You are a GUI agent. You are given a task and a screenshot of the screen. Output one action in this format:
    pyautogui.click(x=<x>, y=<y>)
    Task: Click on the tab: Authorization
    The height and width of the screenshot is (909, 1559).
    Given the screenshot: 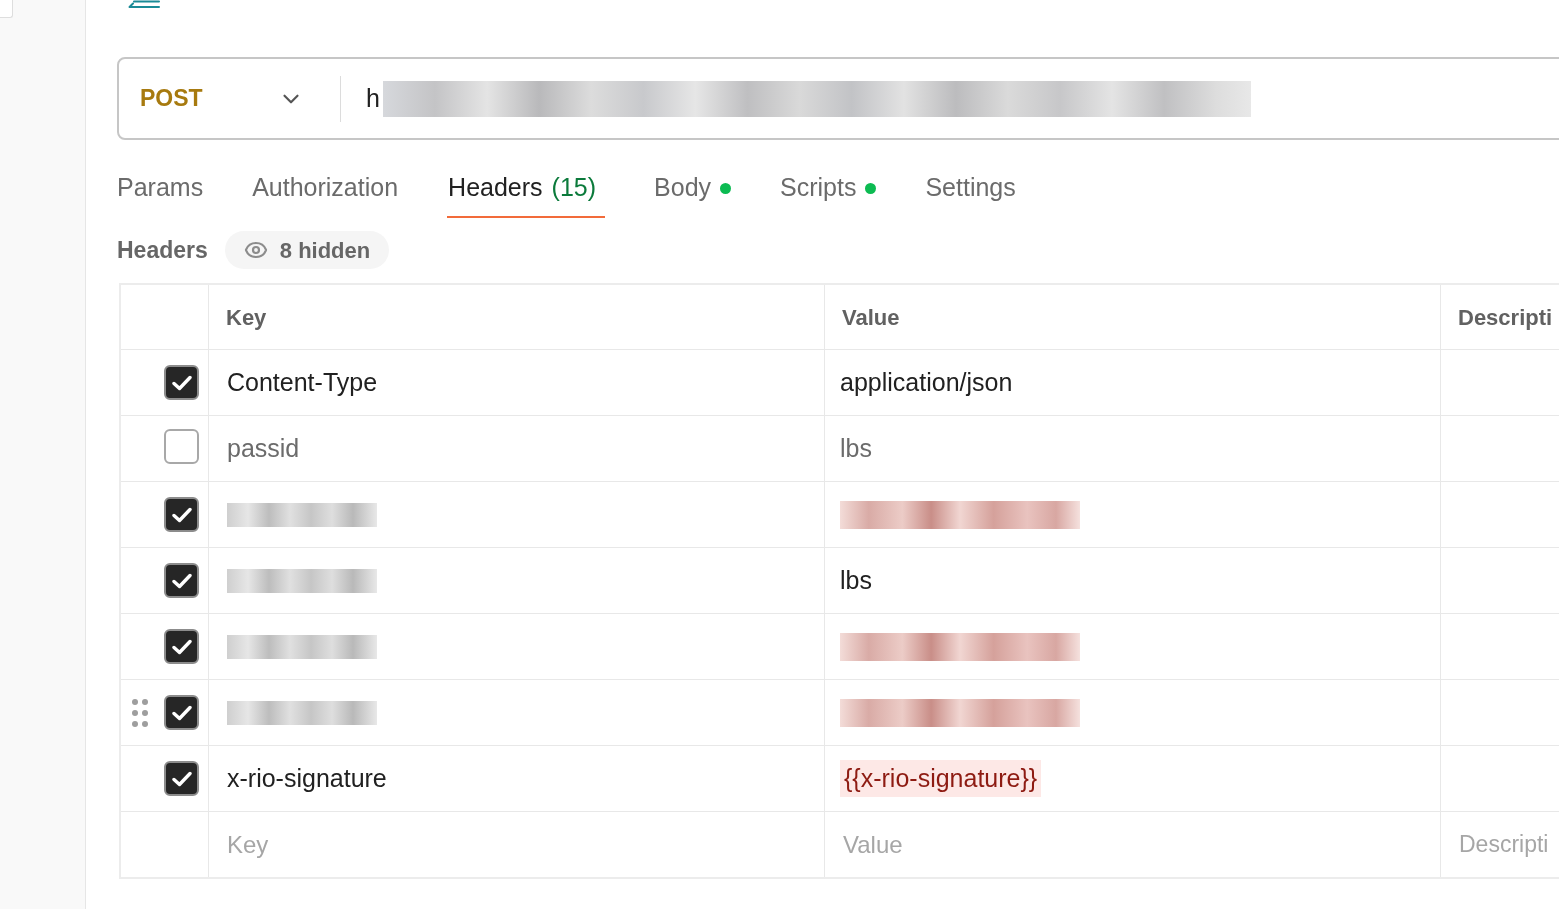 What is the action you would take?
    pyautogui.click(x=325, y=189)
    